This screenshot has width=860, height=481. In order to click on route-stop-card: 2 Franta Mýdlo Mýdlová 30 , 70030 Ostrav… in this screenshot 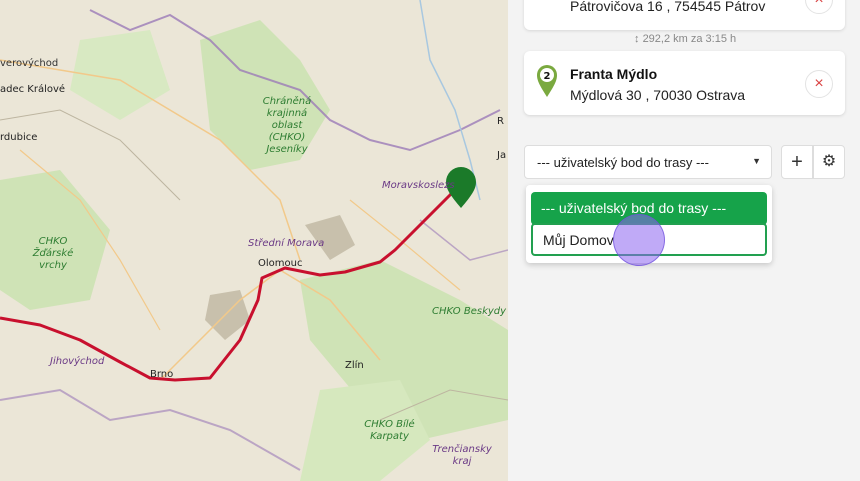, I will do `click(684, 83)`.